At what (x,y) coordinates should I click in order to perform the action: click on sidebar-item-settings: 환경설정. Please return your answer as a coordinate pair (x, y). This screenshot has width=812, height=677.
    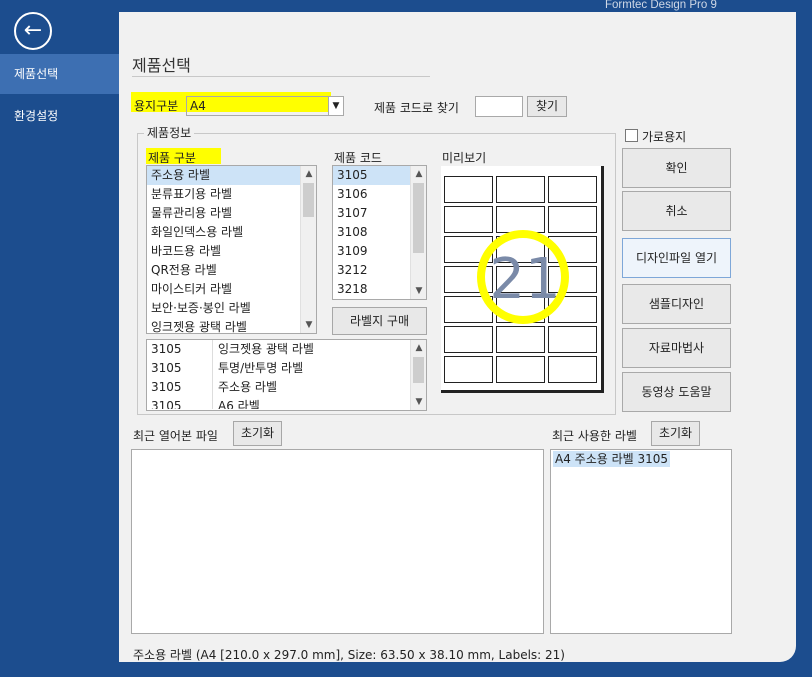
    Looking at the image, I should click on (59, 116).